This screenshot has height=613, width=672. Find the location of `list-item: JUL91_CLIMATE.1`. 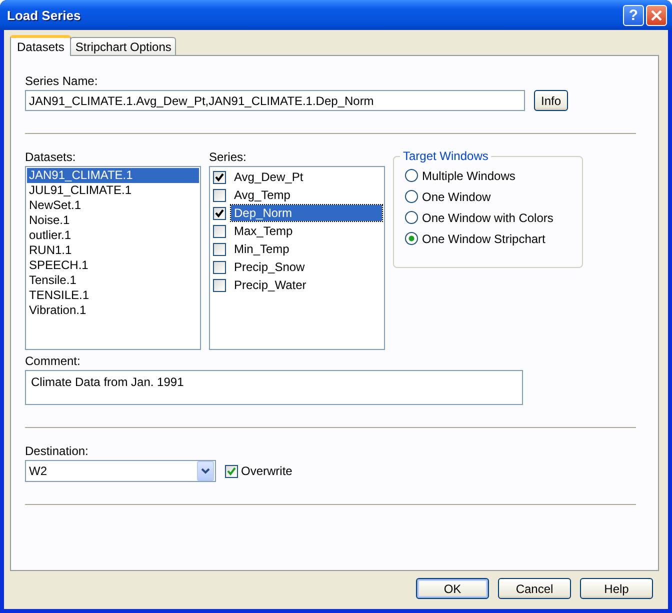

list-item: JUL91_CLIMATE.1 is located at coordinates (113, 190).